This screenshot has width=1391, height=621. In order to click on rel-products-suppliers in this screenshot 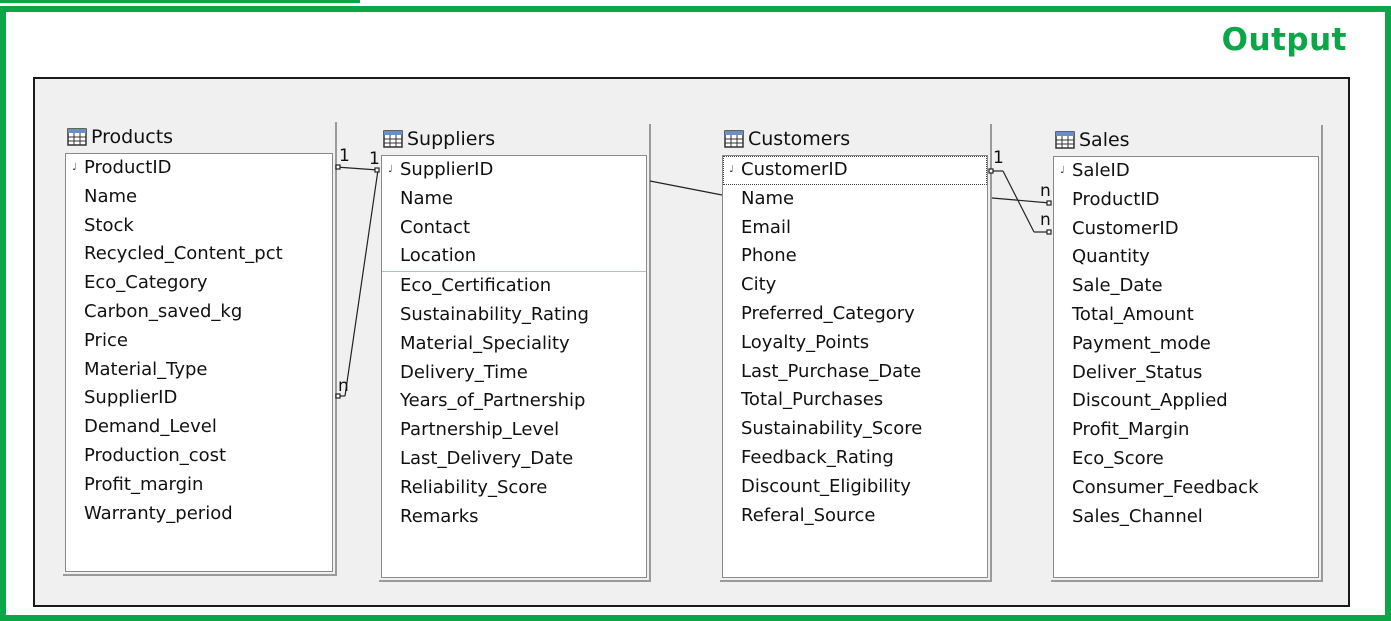, I will do `click(357, 281)`.